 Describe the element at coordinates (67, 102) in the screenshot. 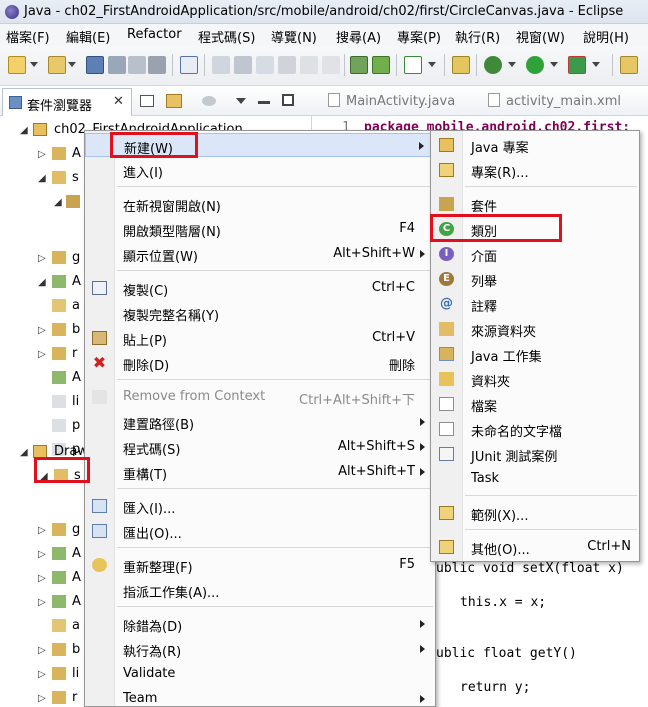

I see `package-explorer-tab: 套件瀏覽器 ✕` at that location.